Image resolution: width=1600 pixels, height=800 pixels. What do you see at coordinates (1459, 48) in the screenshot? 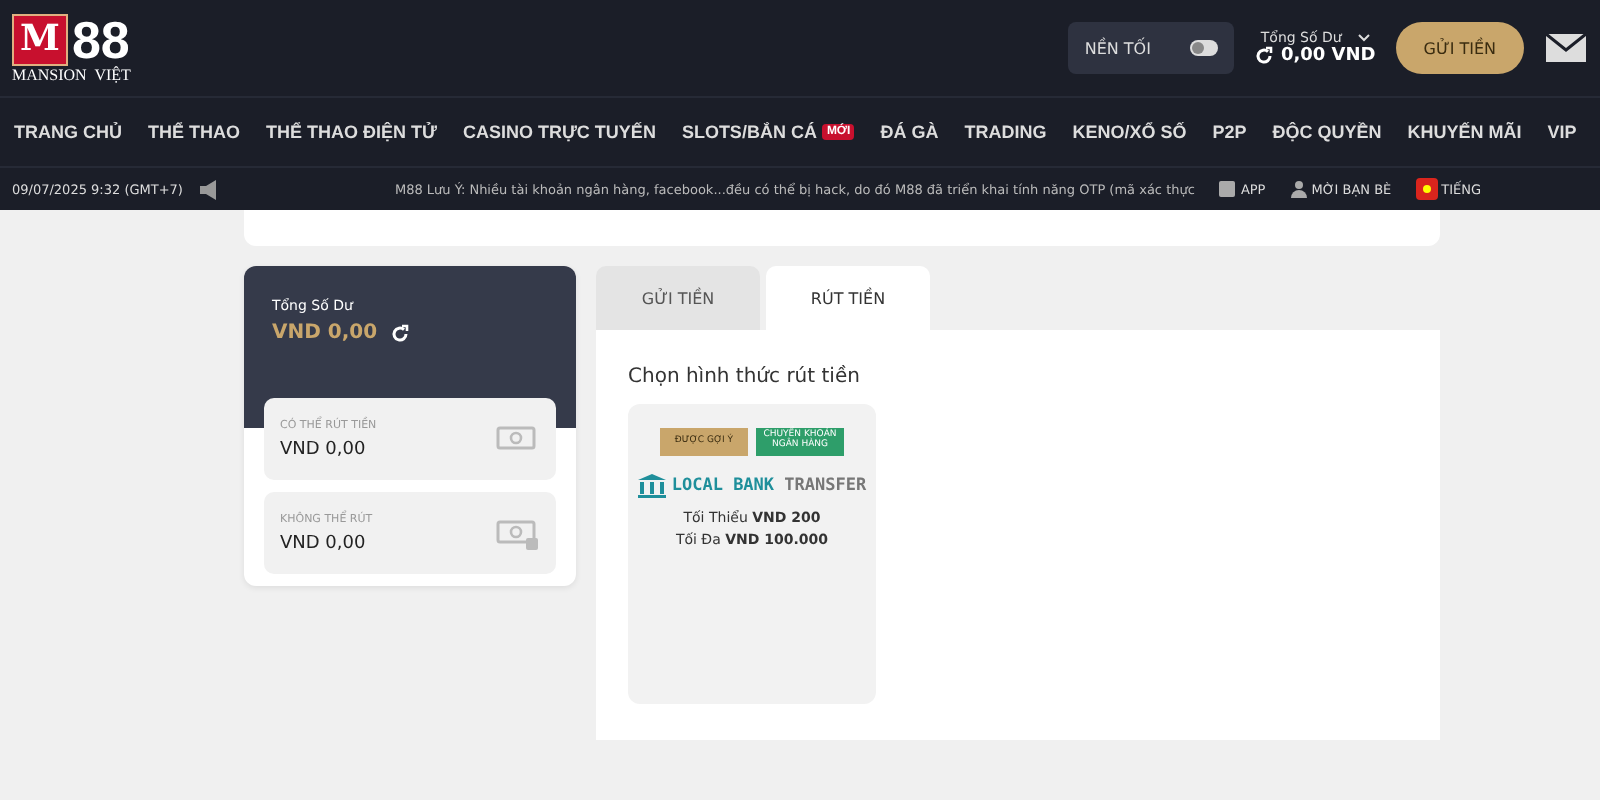
I see `deposit-button: GỬI TIỀN` at bounding box center [1459, 48].